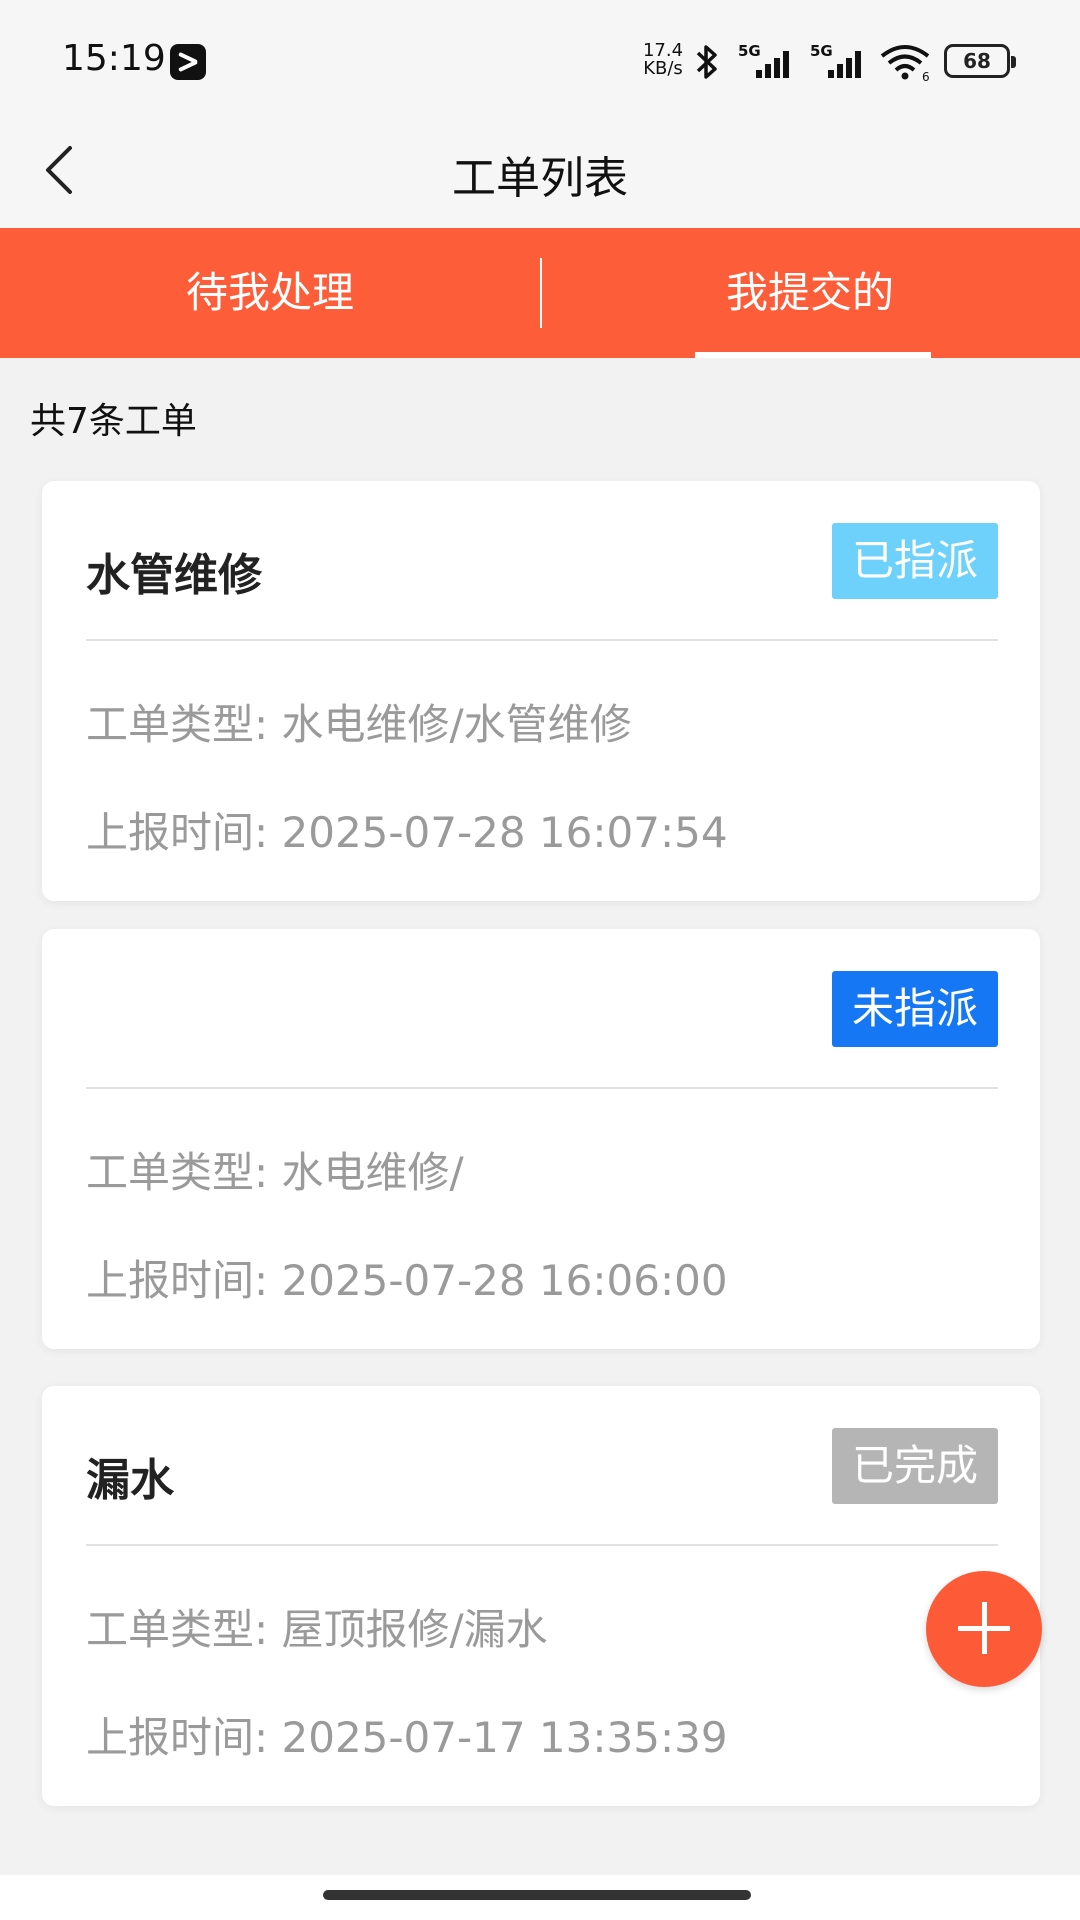 This screenshot has height=1920, width=1080. I want to click on bluetooth-icon, so click(706, 62).